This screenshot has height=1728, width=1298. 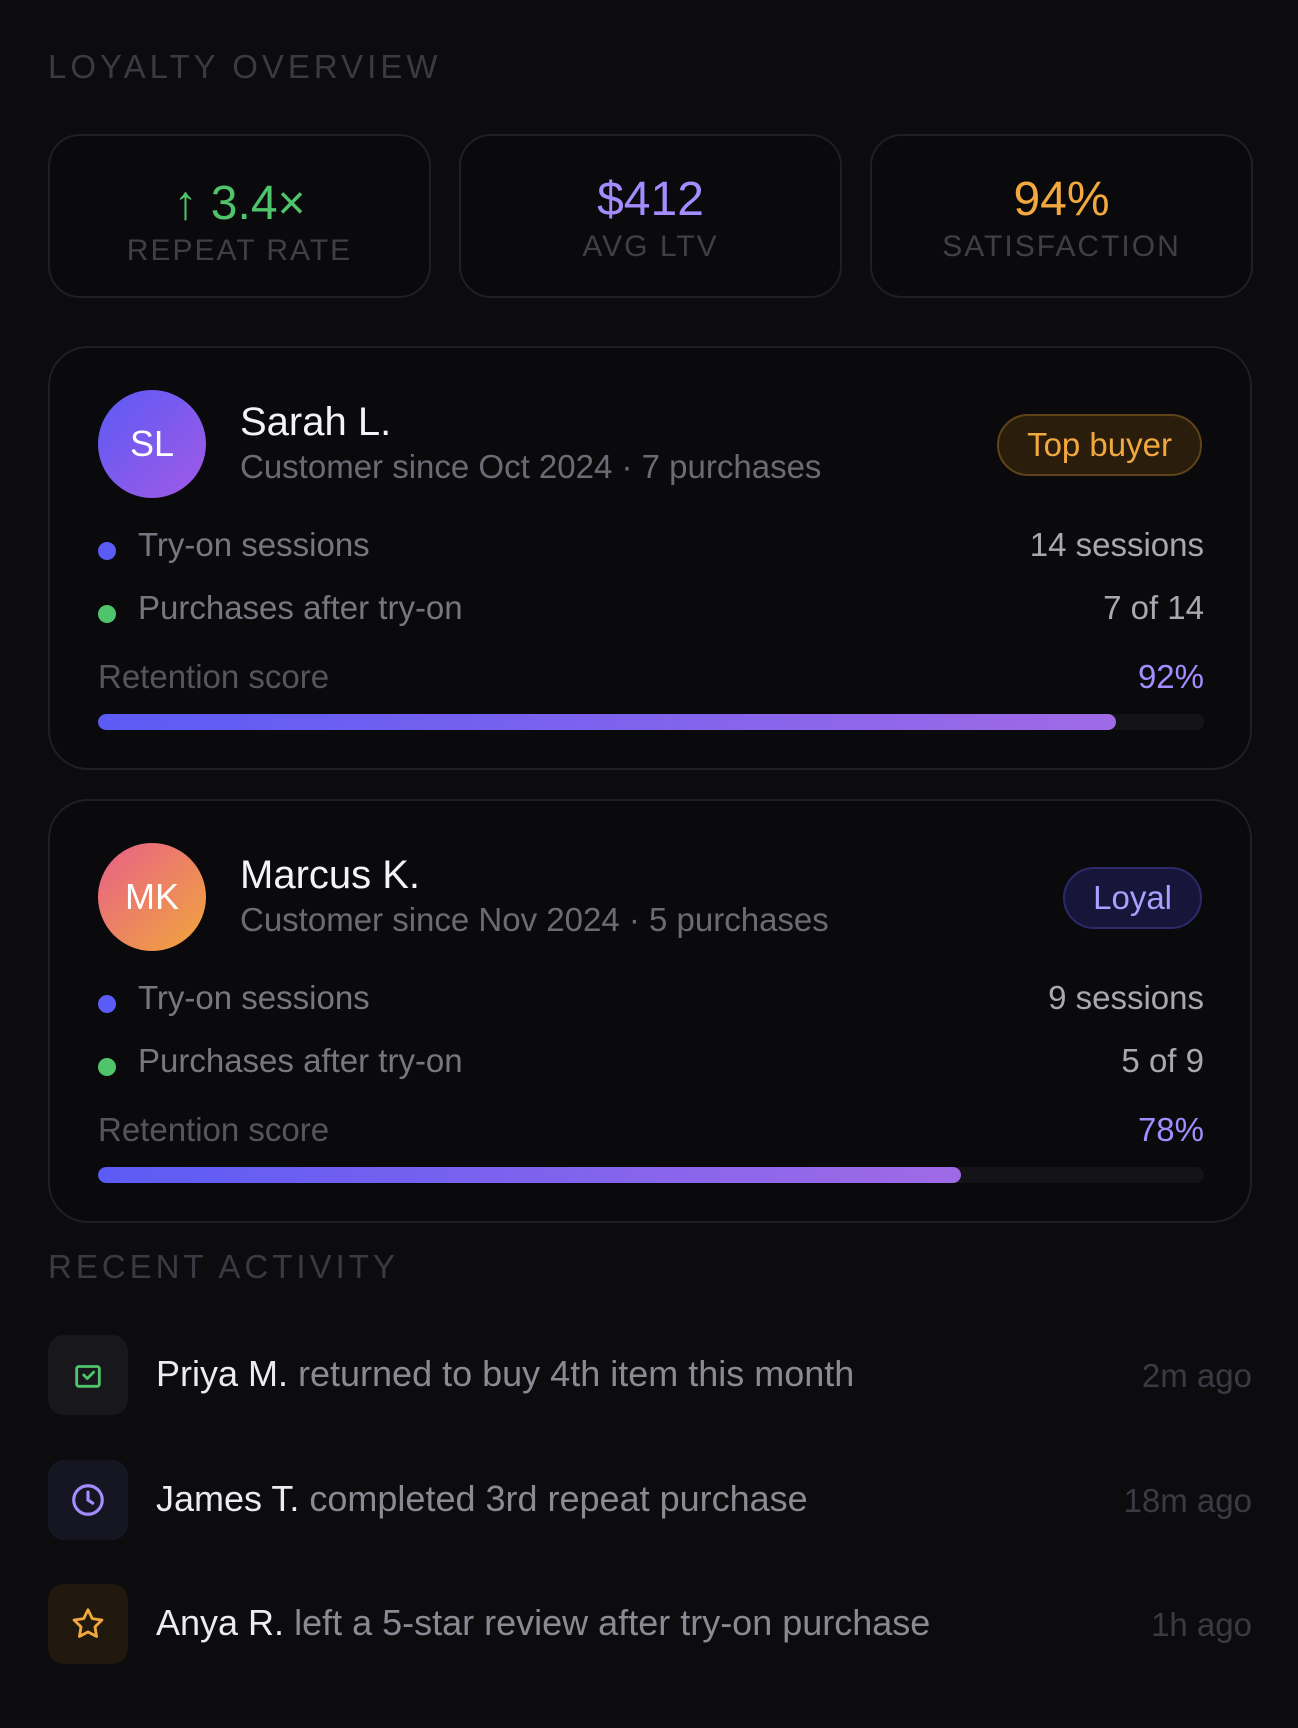 What do you see at coordinates (316, 422) in the screenshot?
I see `customer-name: Sarah L.` at bounding box center [316, 422].